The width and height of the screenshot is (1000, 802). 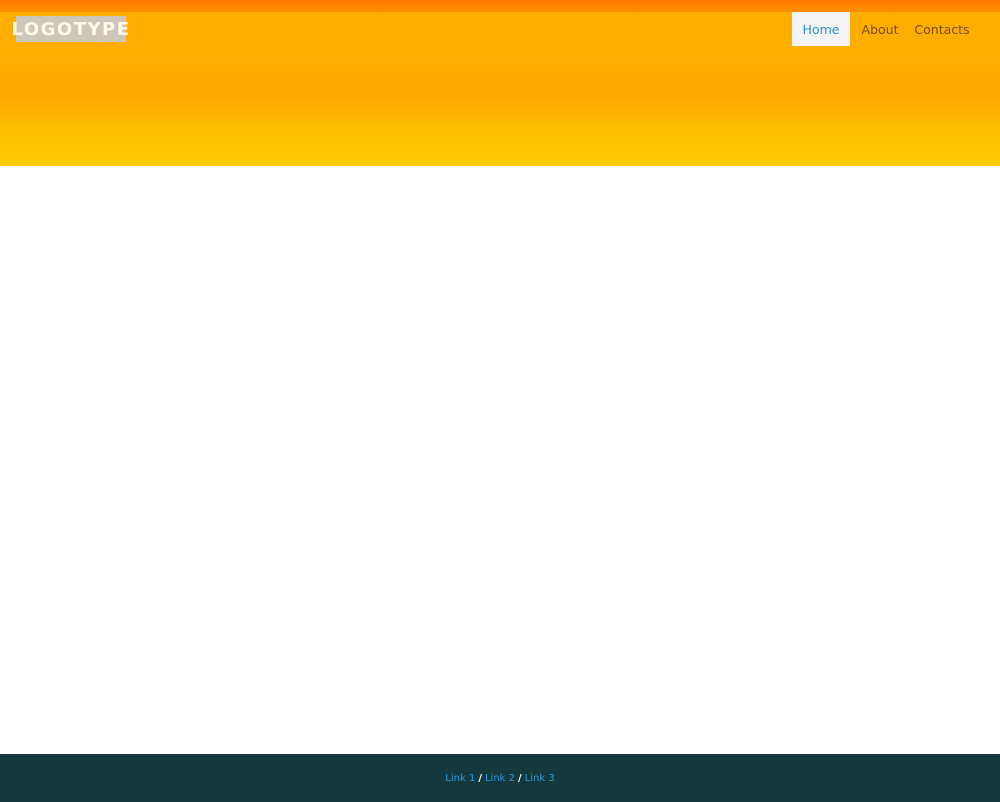 I want to click on logo-text: LOGOTYPE, so click(x=71, y=29).